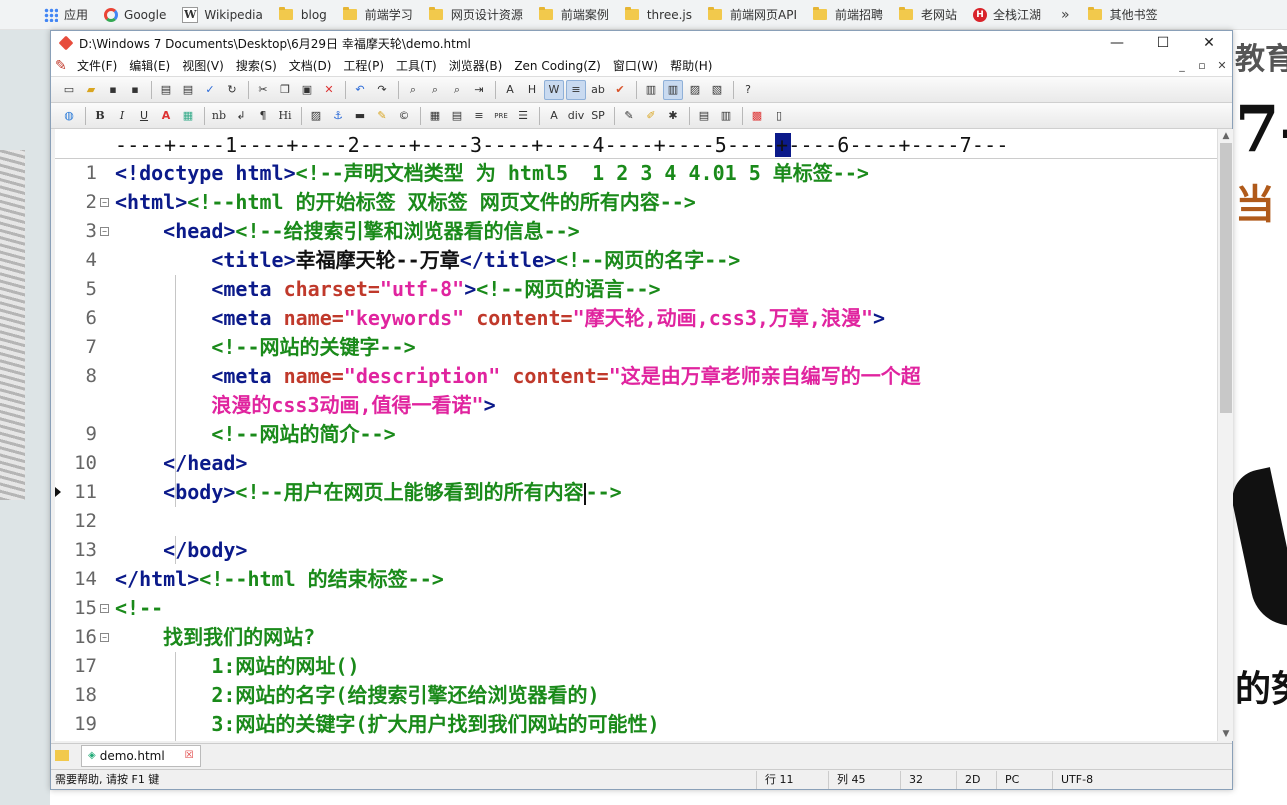  What do you see at coordinates (1065, 15) in the screenshot?
I see `bookmarks-overflow-button: »` at bounding box center [1065, 15].